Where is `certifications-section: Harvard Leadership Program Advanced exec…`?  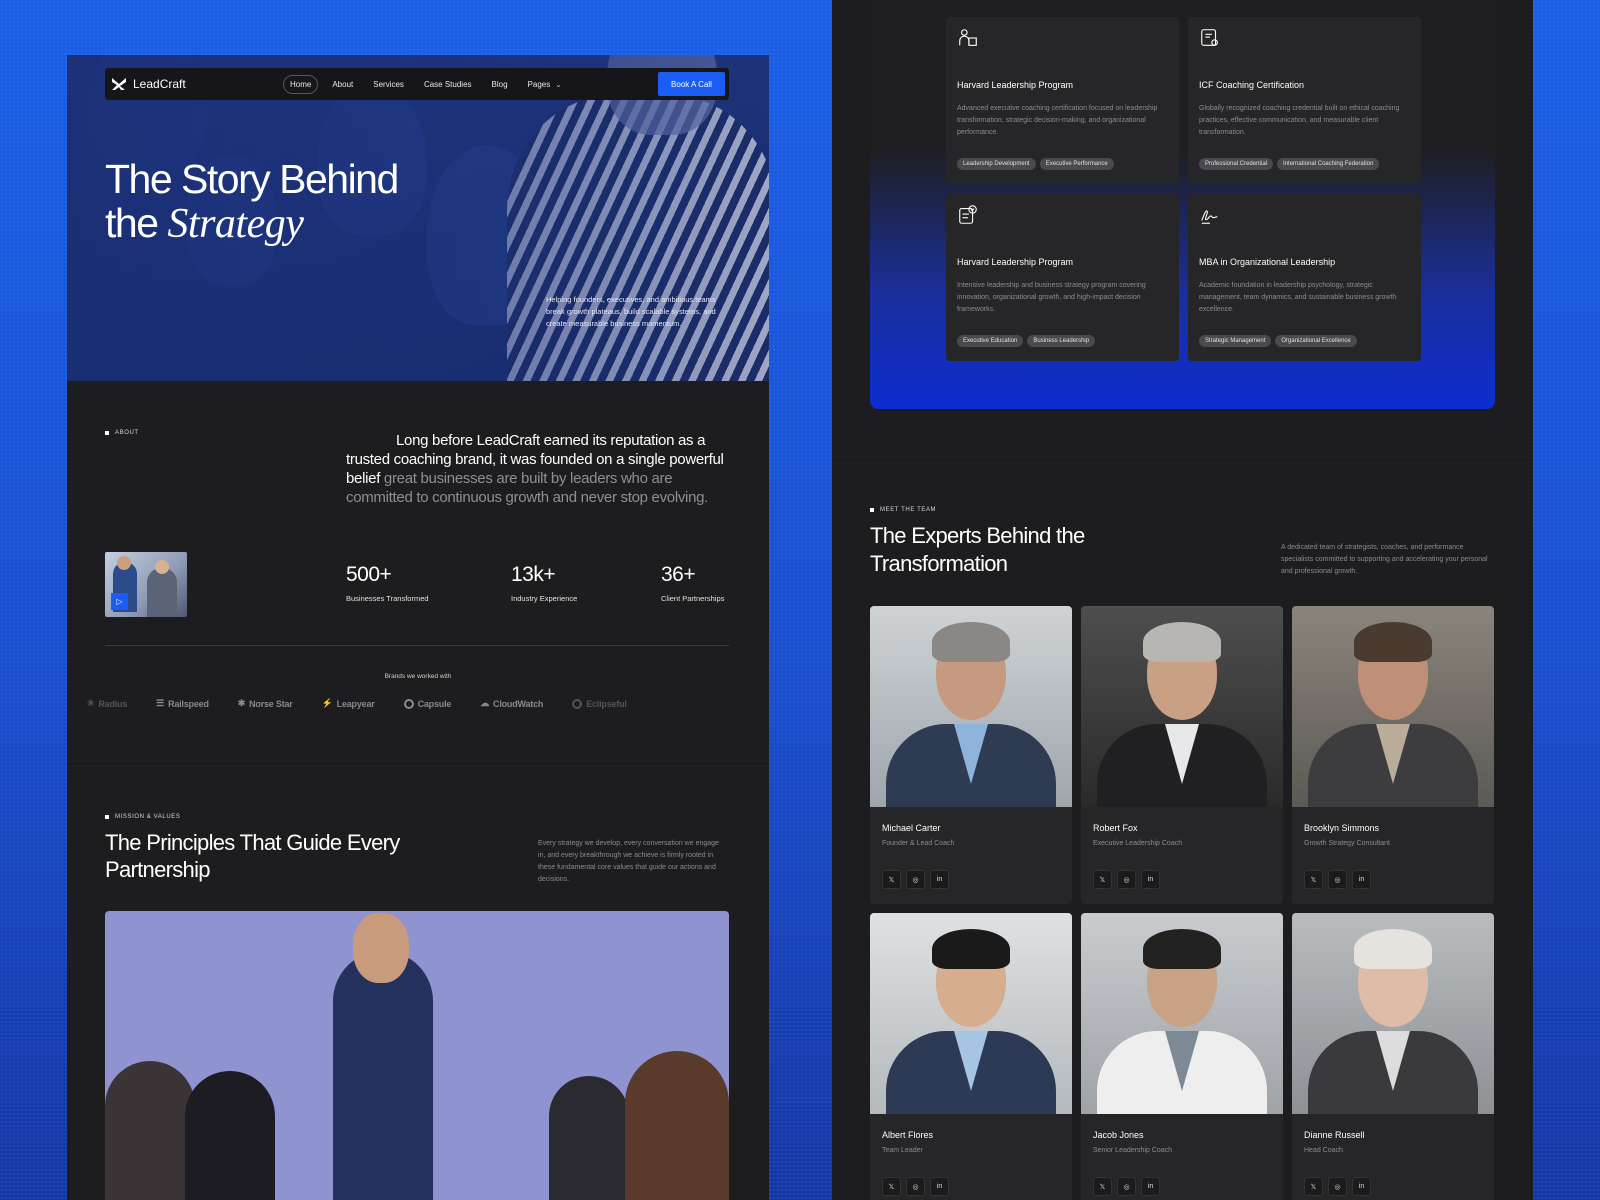 certifications-section: Harvard Leadership Program Advanced exec… is located at coordinates (1182, 204).